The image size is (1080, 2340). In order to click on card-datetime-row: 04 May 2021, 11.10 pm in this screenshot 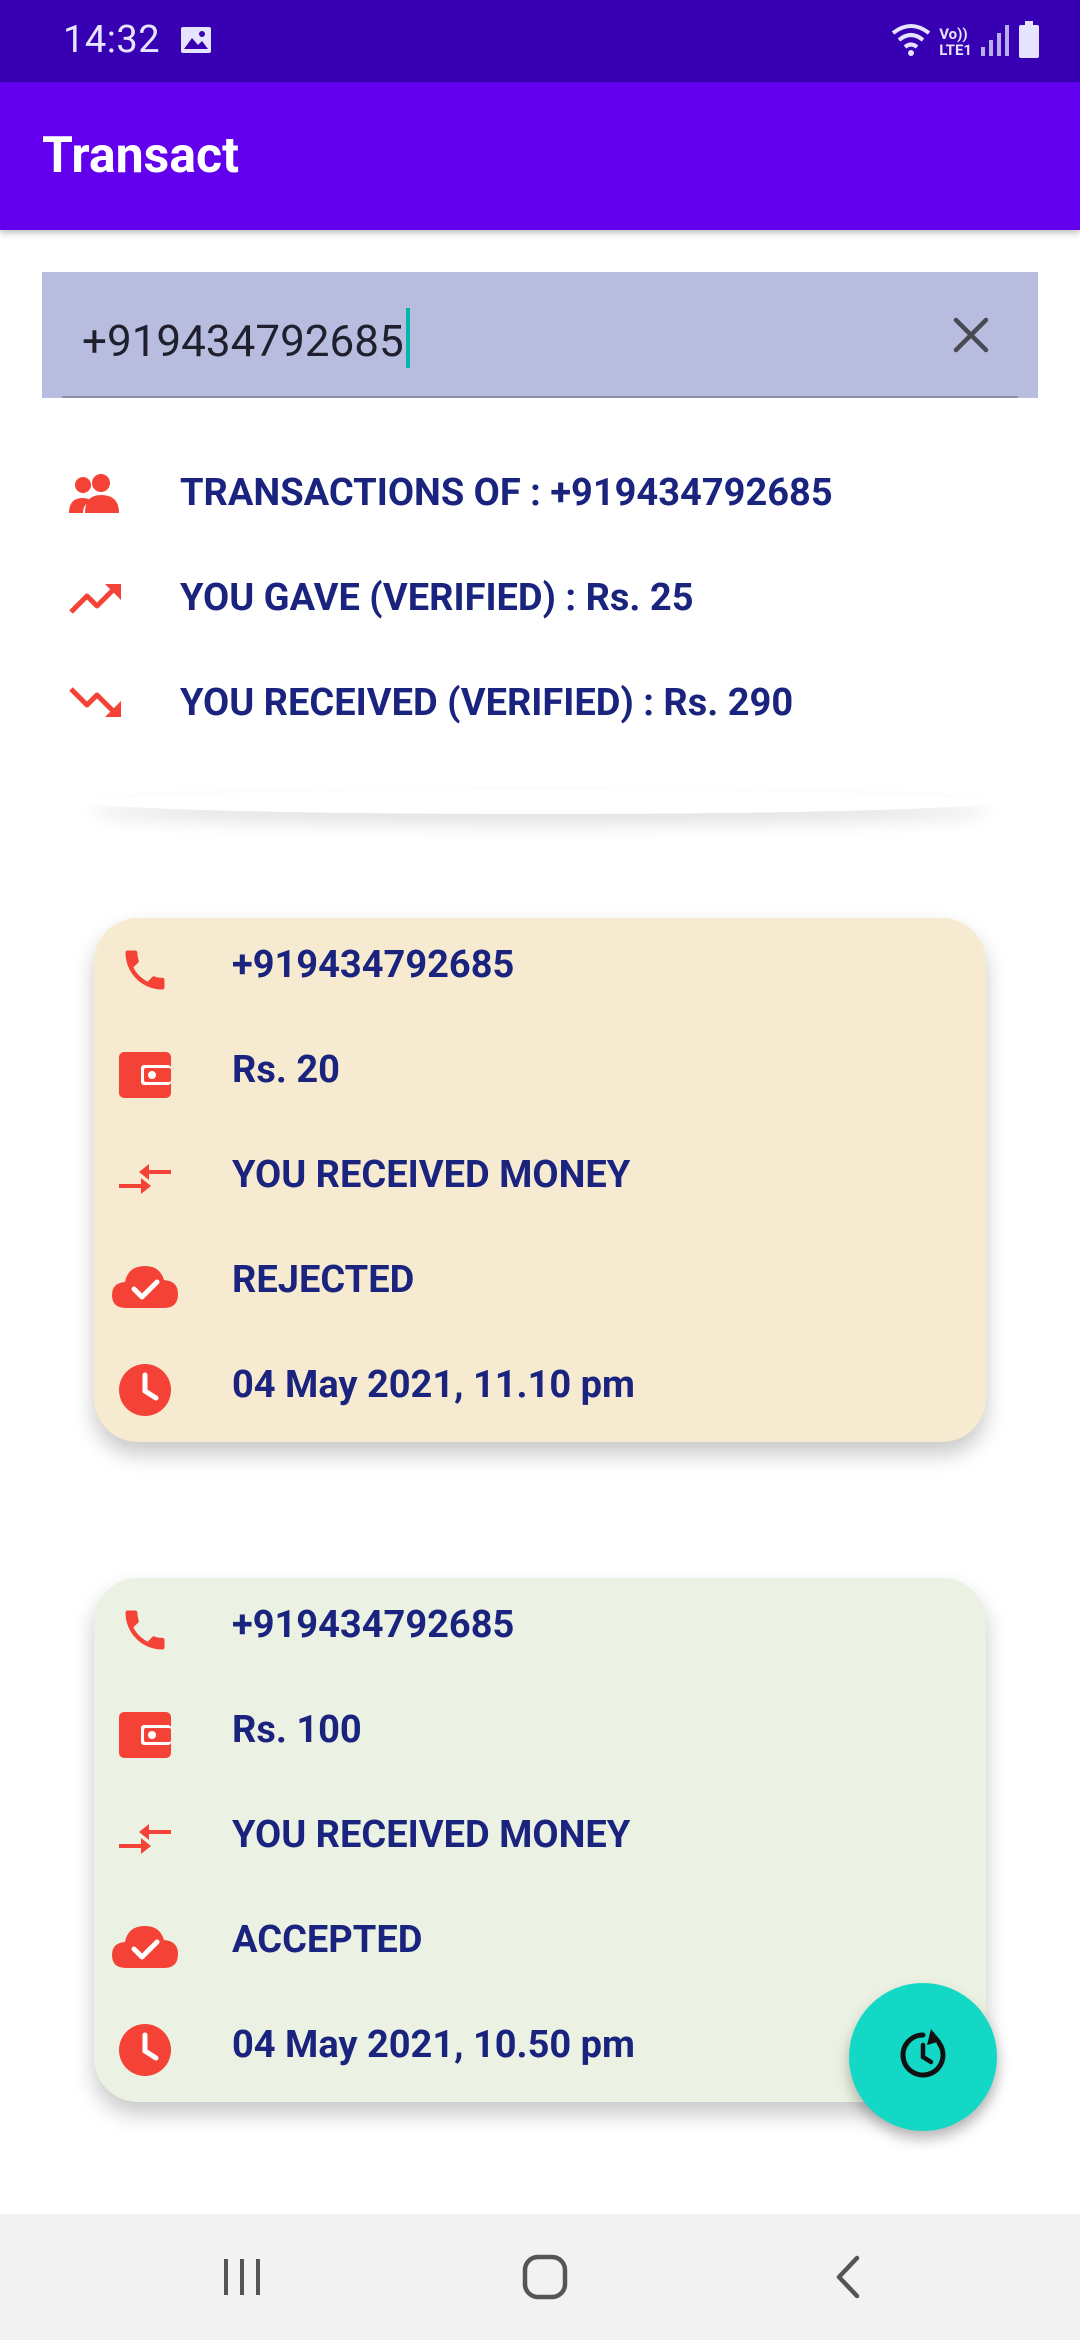, I will do `click(540, 1390)`.